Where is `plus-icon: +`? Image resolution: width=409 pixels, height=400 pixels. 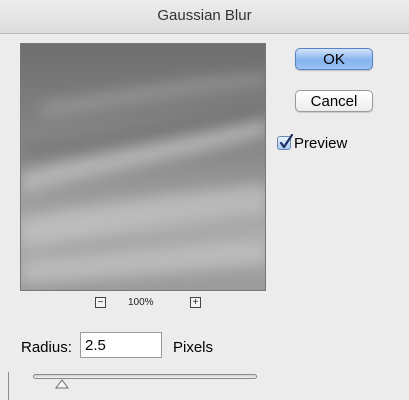
plus-icon: + is located at coordinates (195, 302).